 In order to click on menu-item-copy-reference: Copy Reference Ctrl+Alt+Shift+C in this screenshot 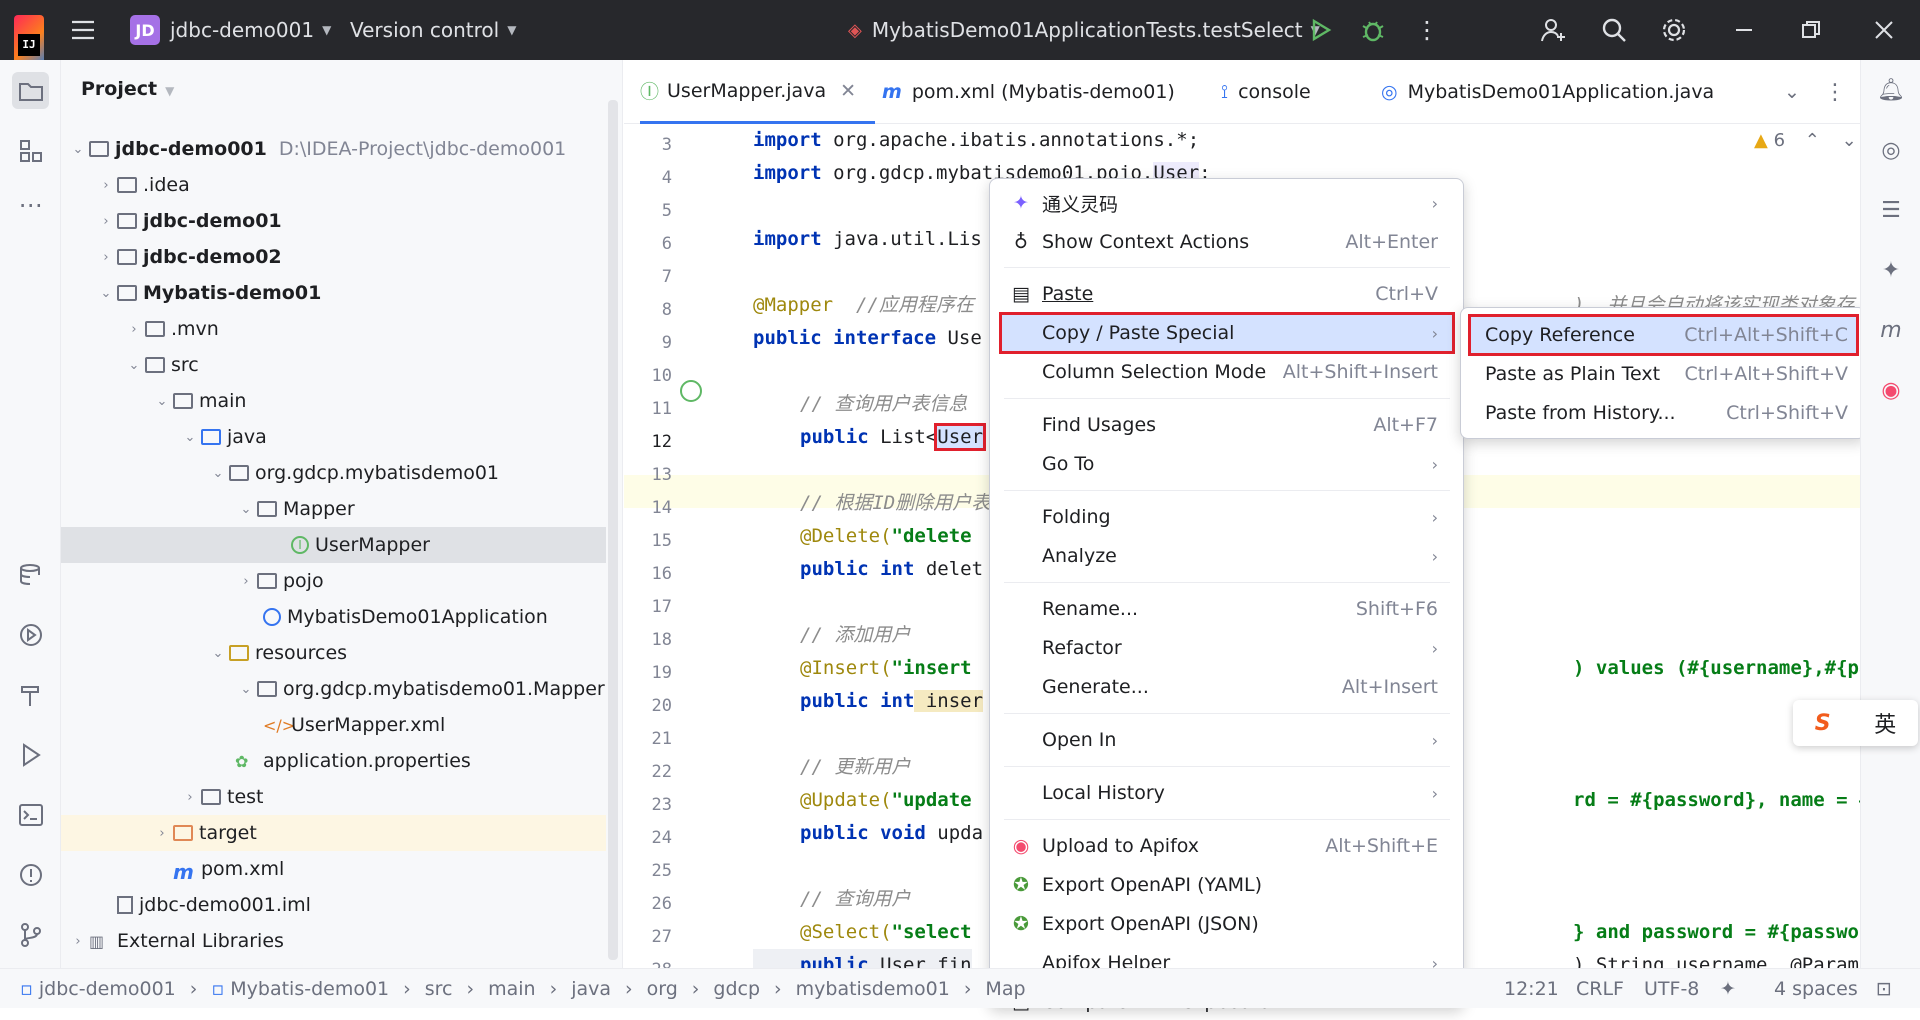, I will do `click(1663, 335)`.